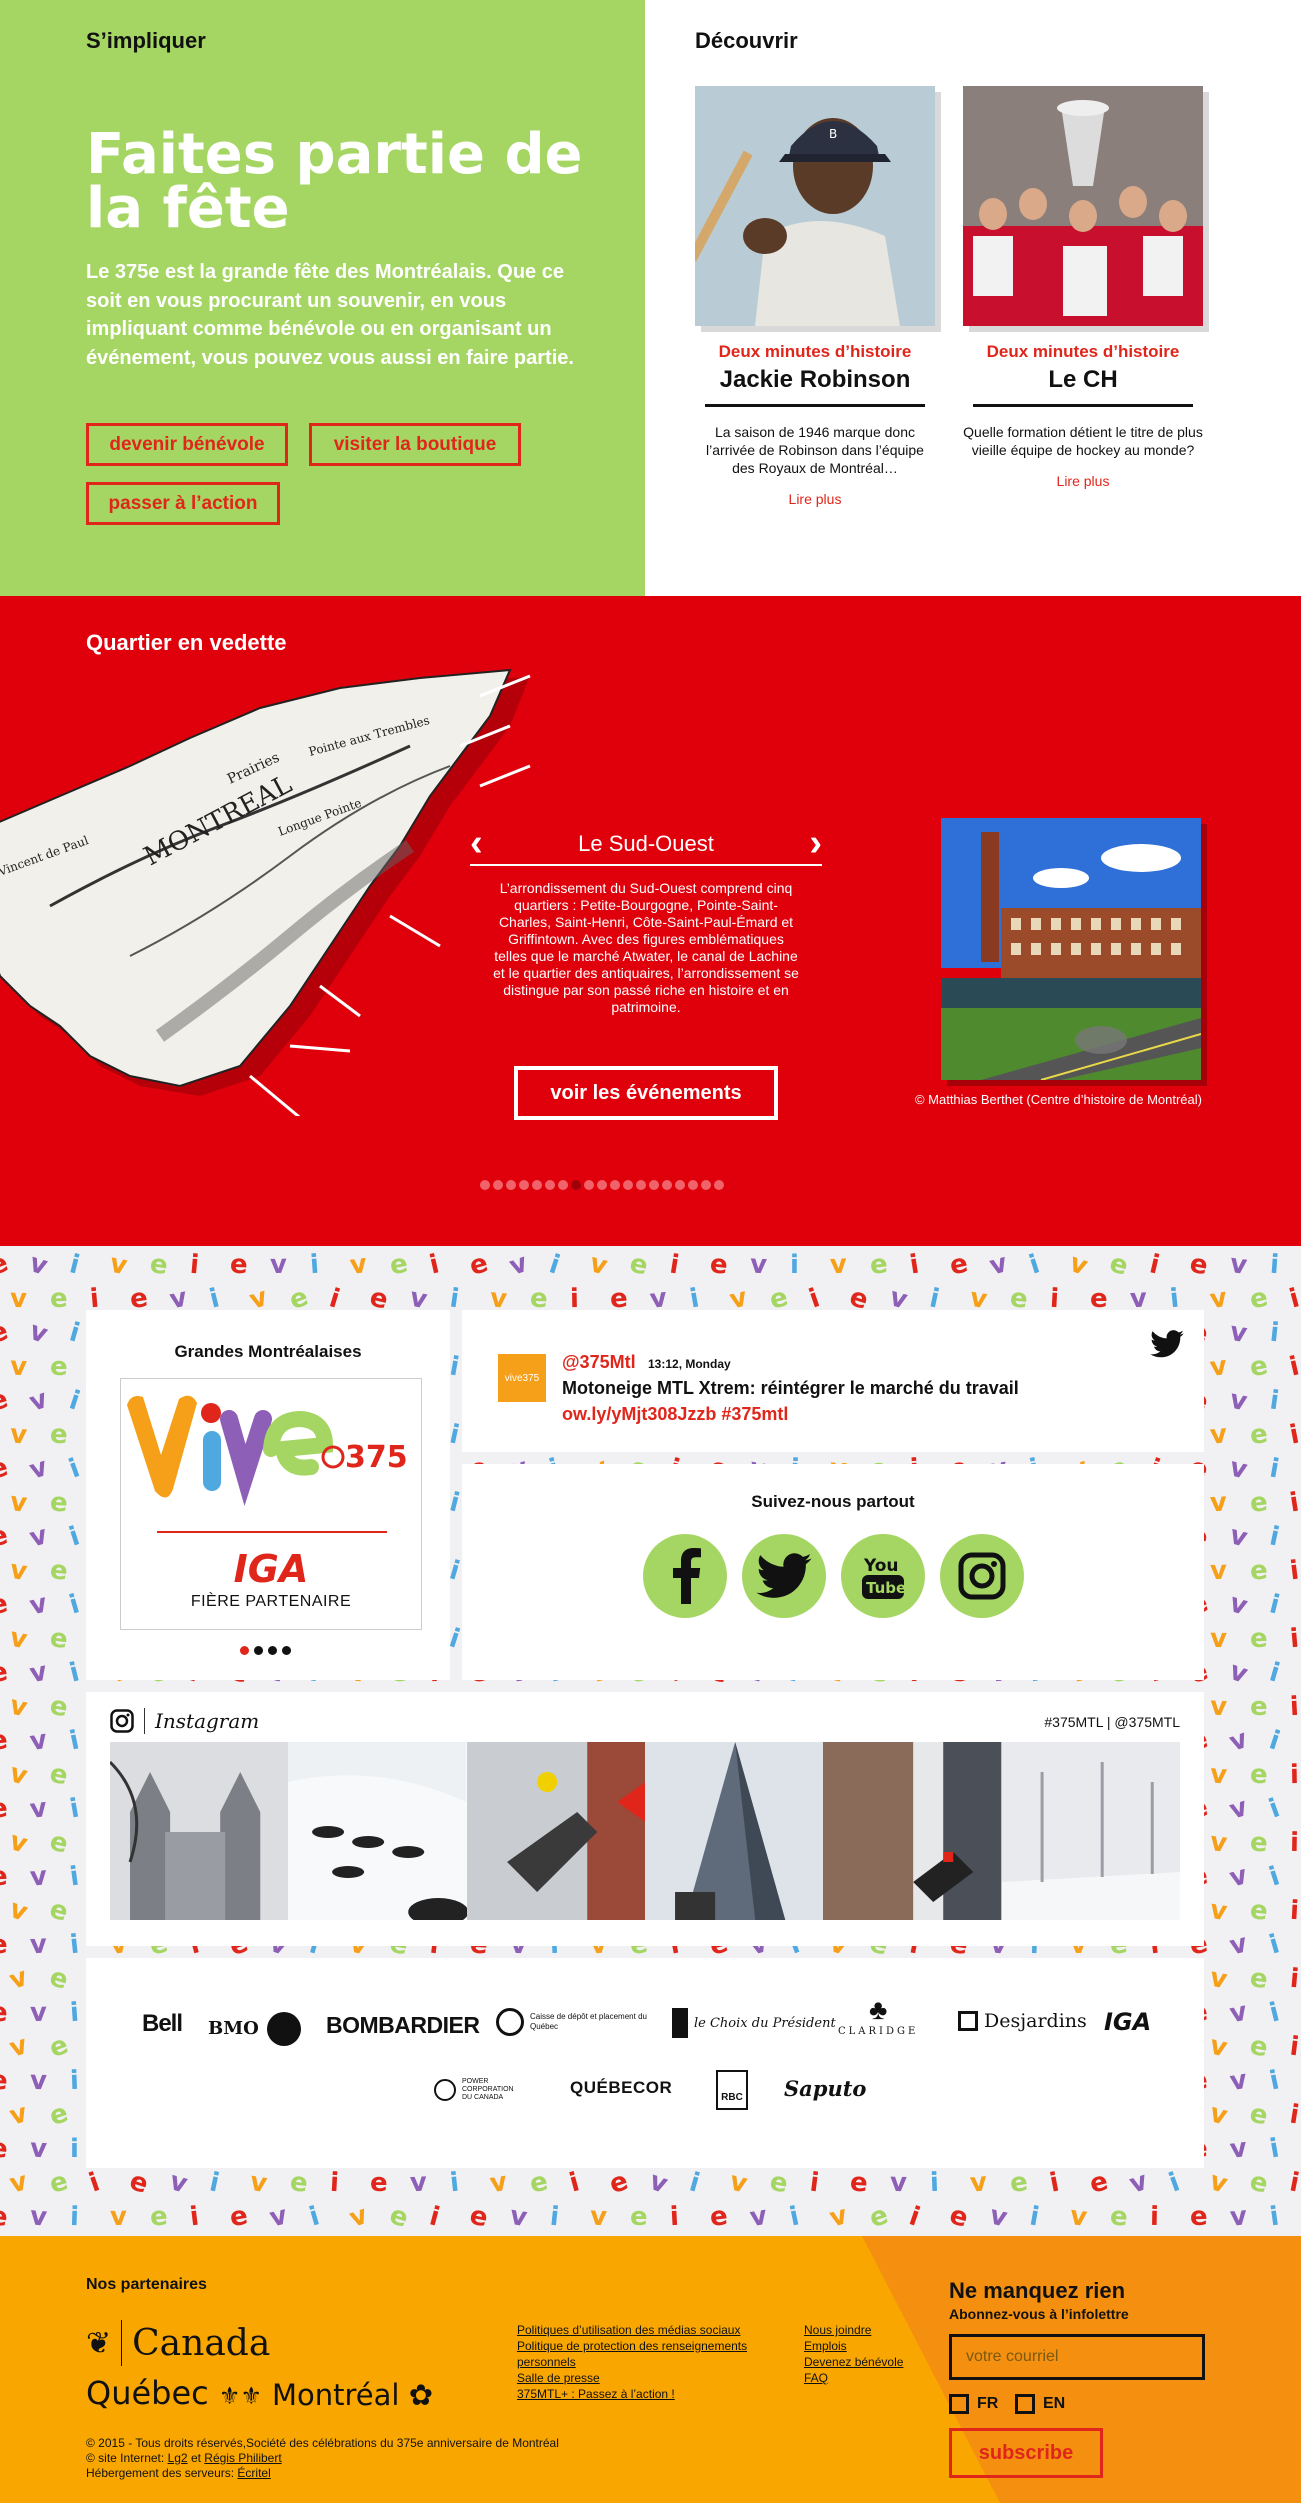 The width and height of the screenshot is (1301, 2503). I want to click on canadiens-team-photo, so click(1083, 206).